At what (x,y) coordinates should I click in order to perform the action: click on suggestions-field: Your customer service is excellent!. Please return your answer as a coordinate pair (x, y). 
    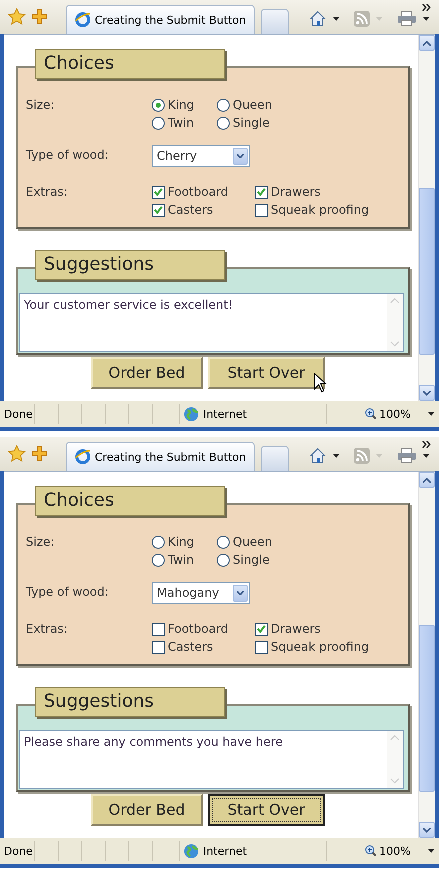
    Looking at the image, I should click on (211, 322).